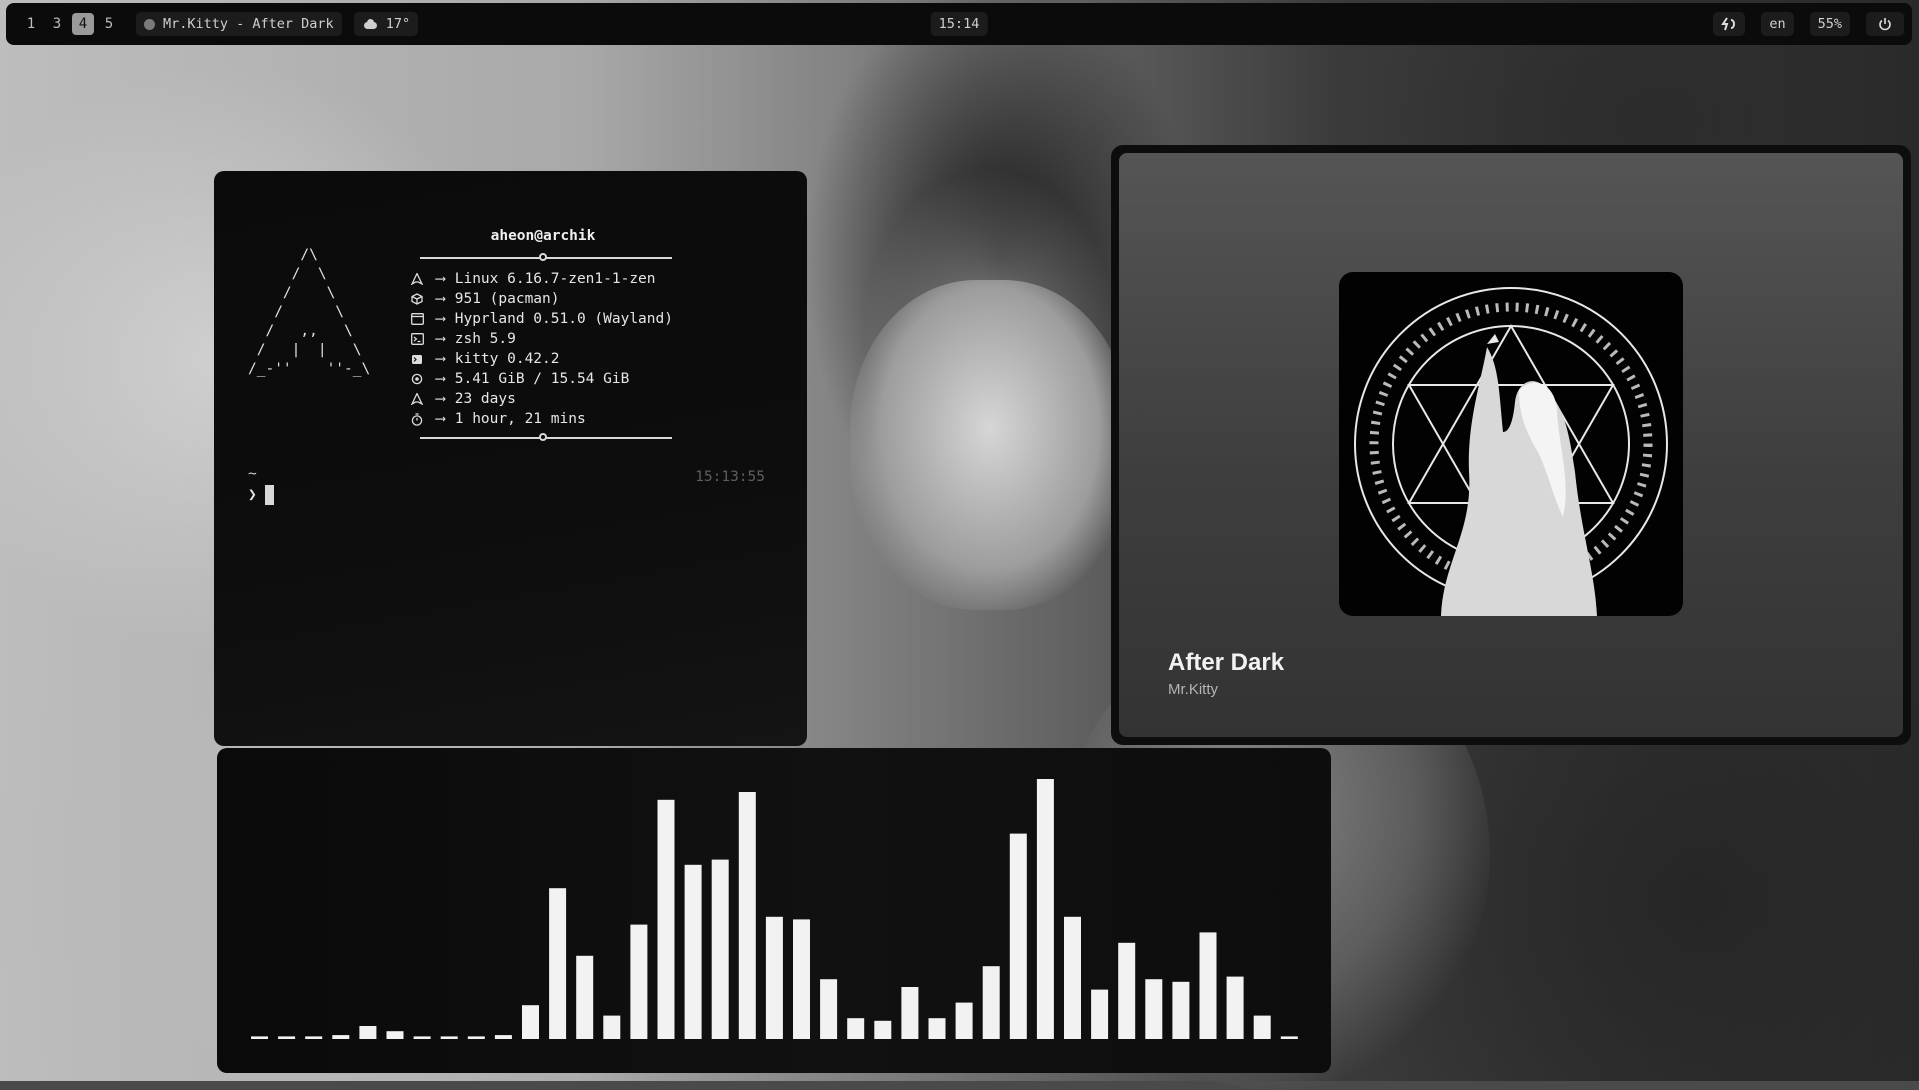 This screenshot has height=1090, width=1919. What do you see at coordinates (31, 24) in the screenshot?
I see `workspace-1-button: 1` at bounding box center [31, 24].